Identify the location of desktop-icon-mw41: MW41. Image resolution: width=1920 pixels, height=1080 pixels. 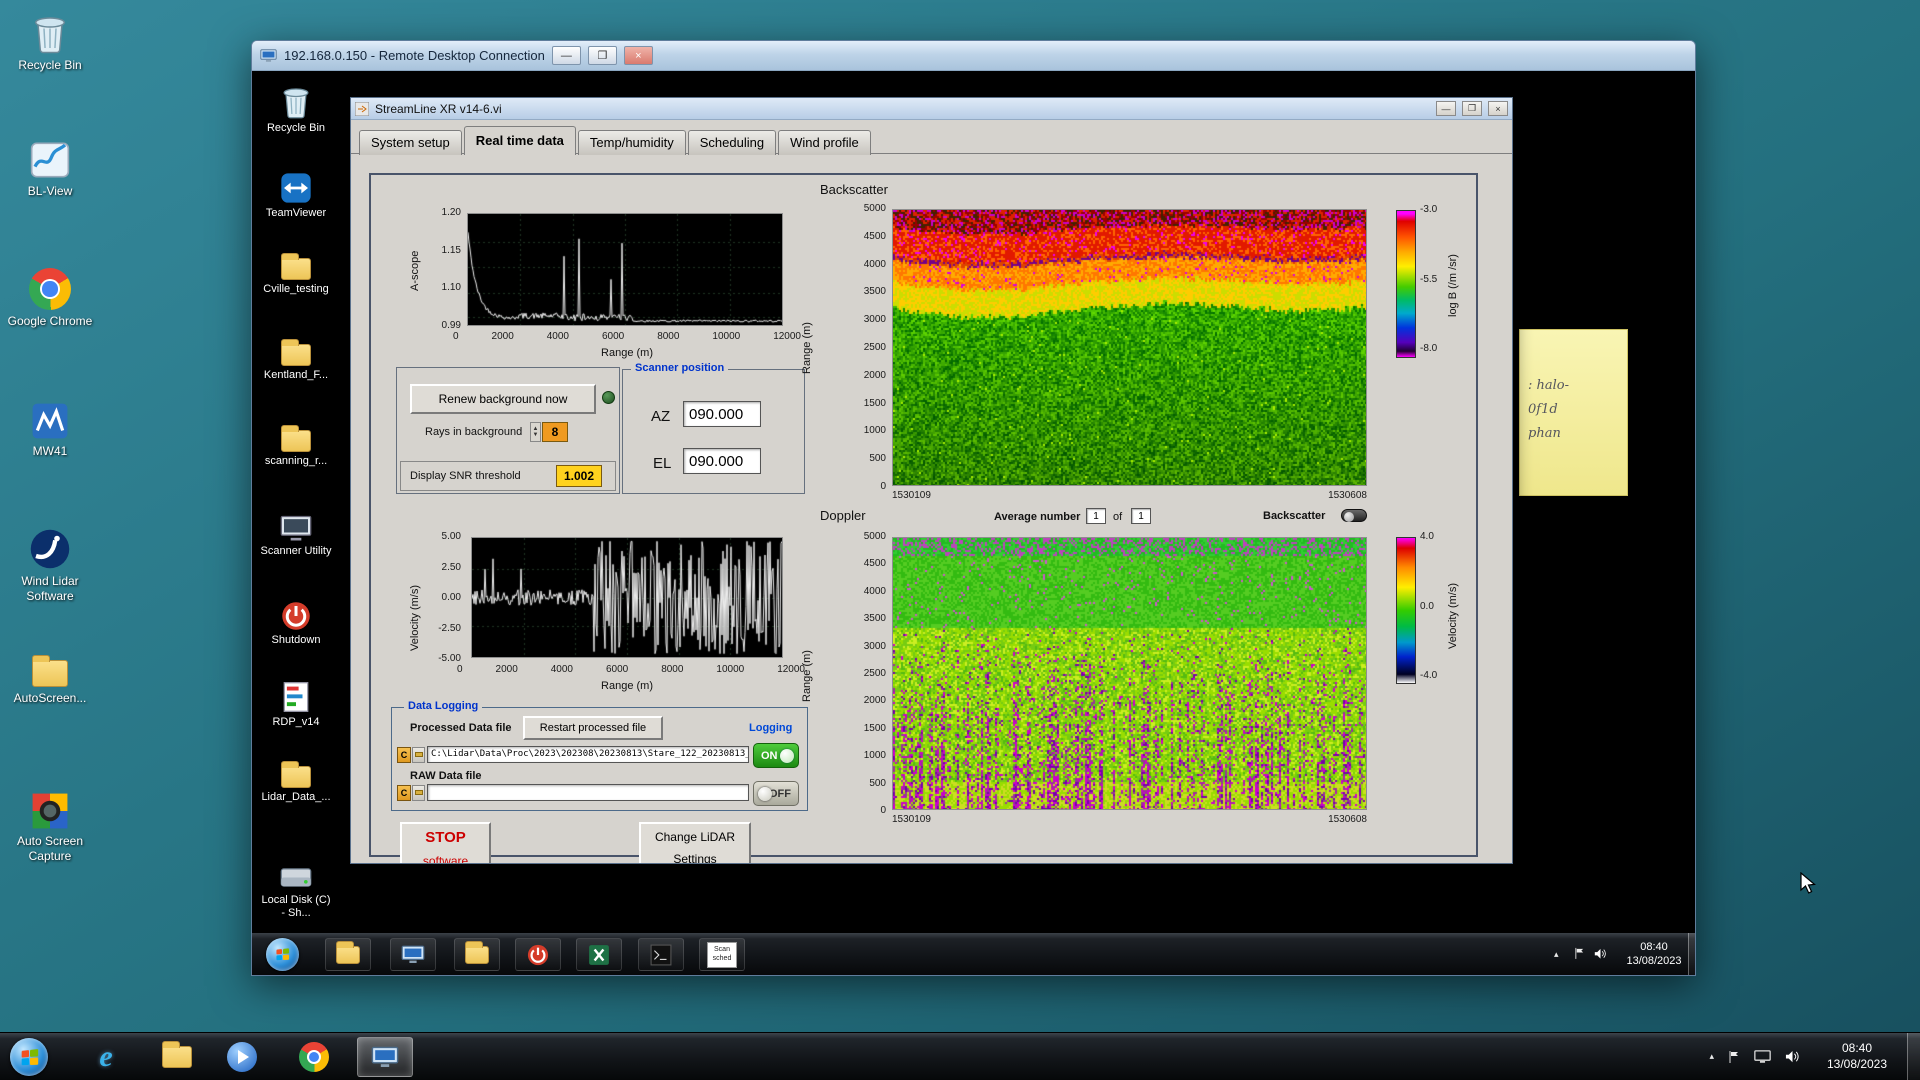
(50, 430).